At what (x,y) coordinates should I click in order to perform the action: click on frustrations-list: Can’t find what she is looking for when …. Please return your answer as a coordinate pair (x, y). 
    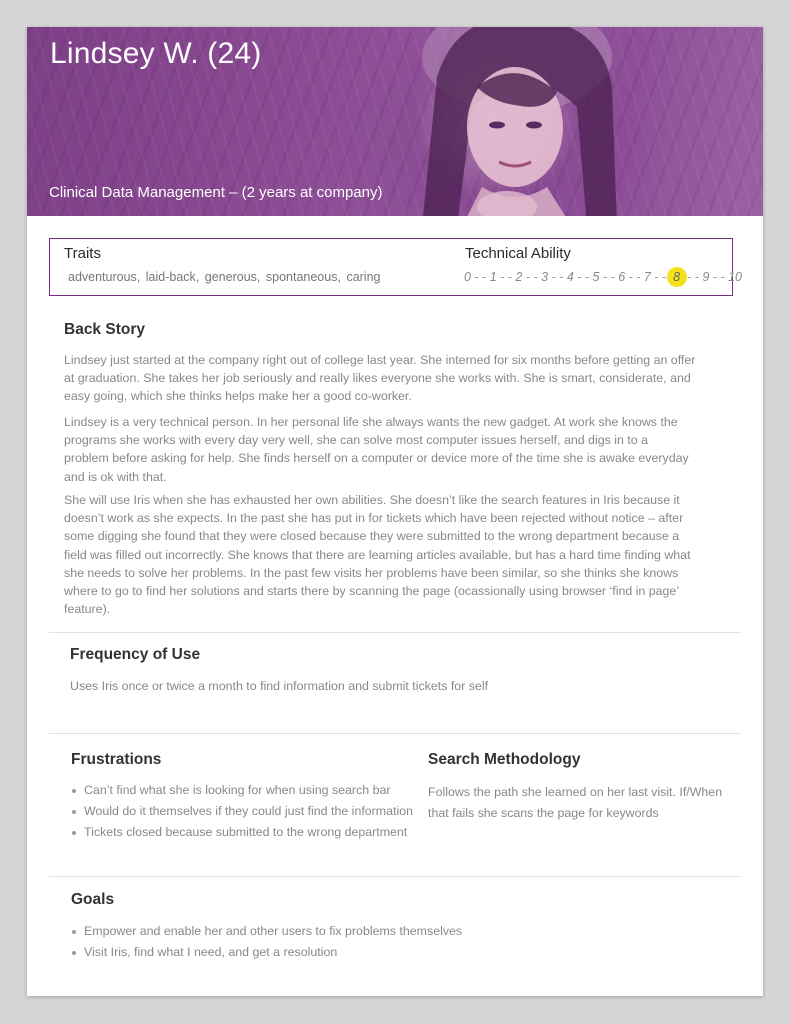
    Looking at the image, I should click on (242, 811).